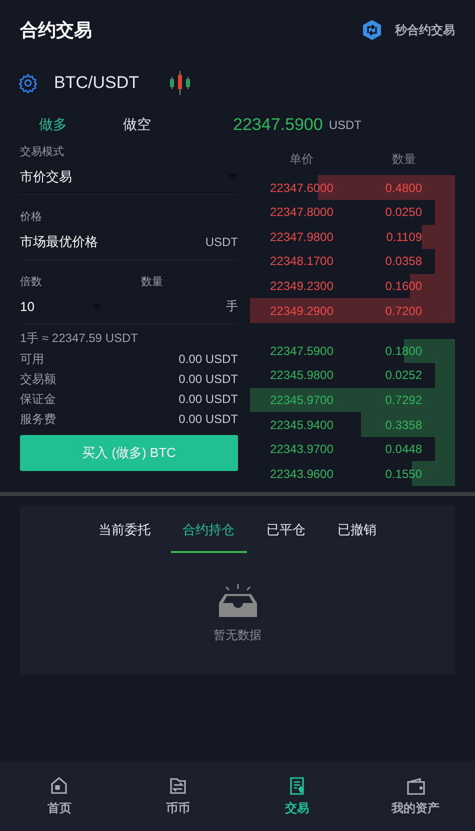  I want to click on exchange-icon, so click(178, 786).